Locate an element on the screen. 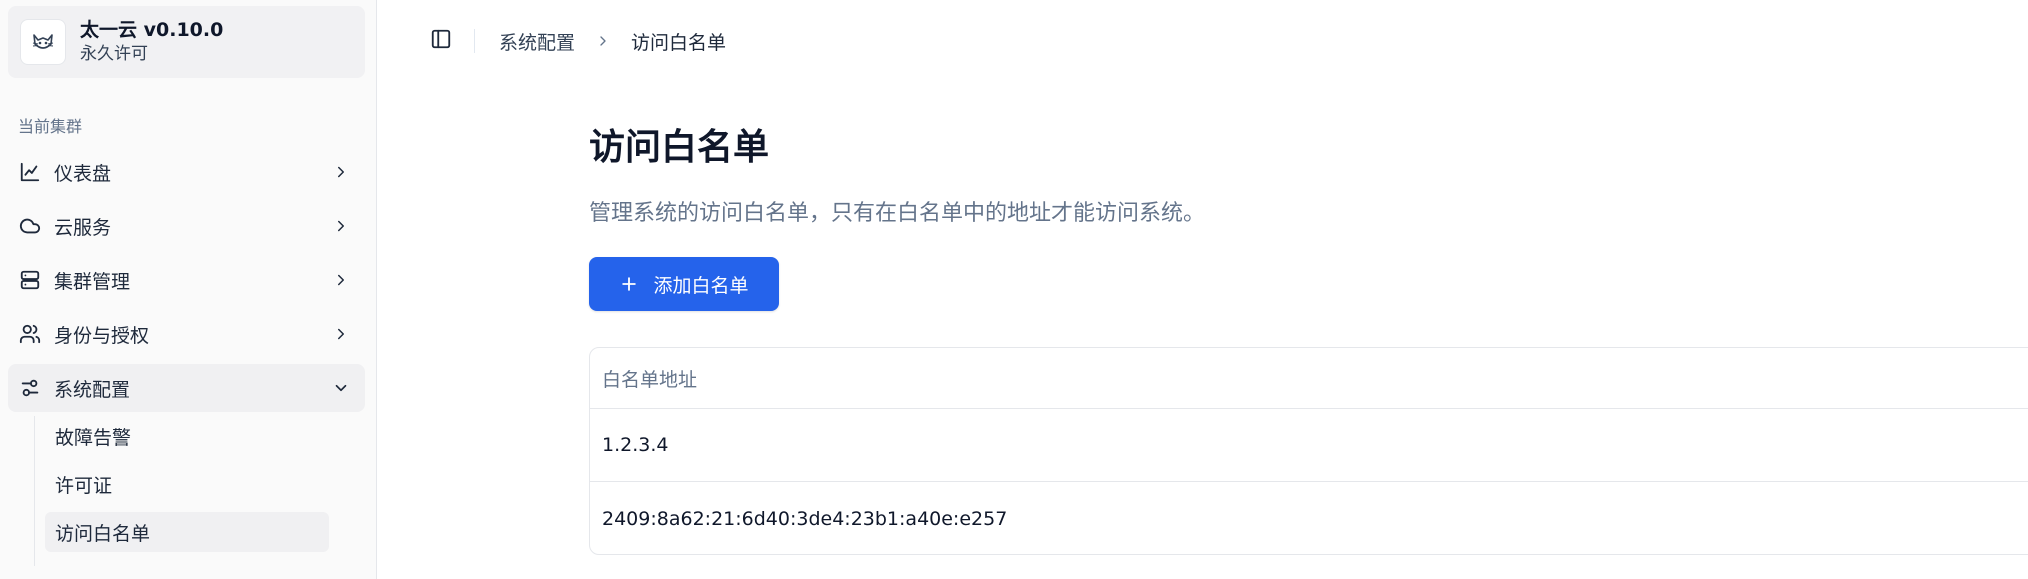 Image resolution: width=2028 pixels, height=579 pixels. sidebar-subitem-label: 访问白名单 is located at coordinates (103, 533).